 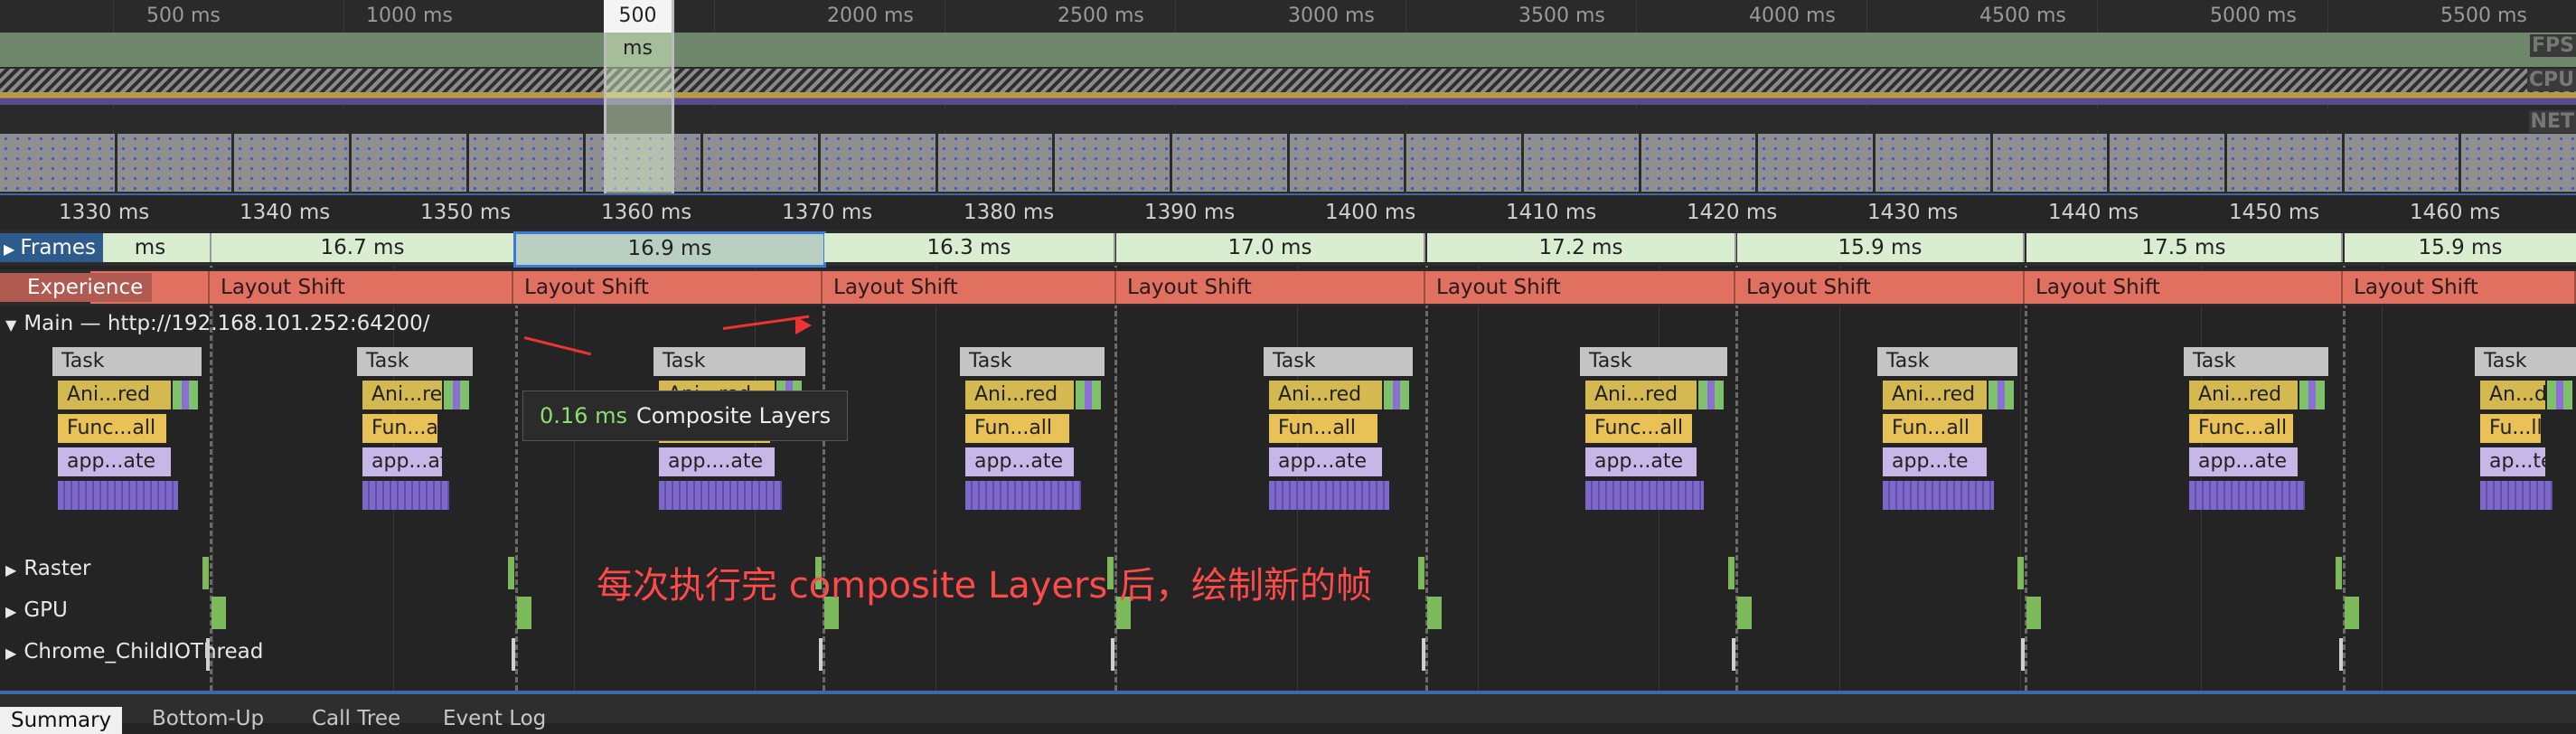 What do you see at coordinates (62, 720) in the screenshot?
I see `tab-summary: Summary` at bounding box center [62, 720].